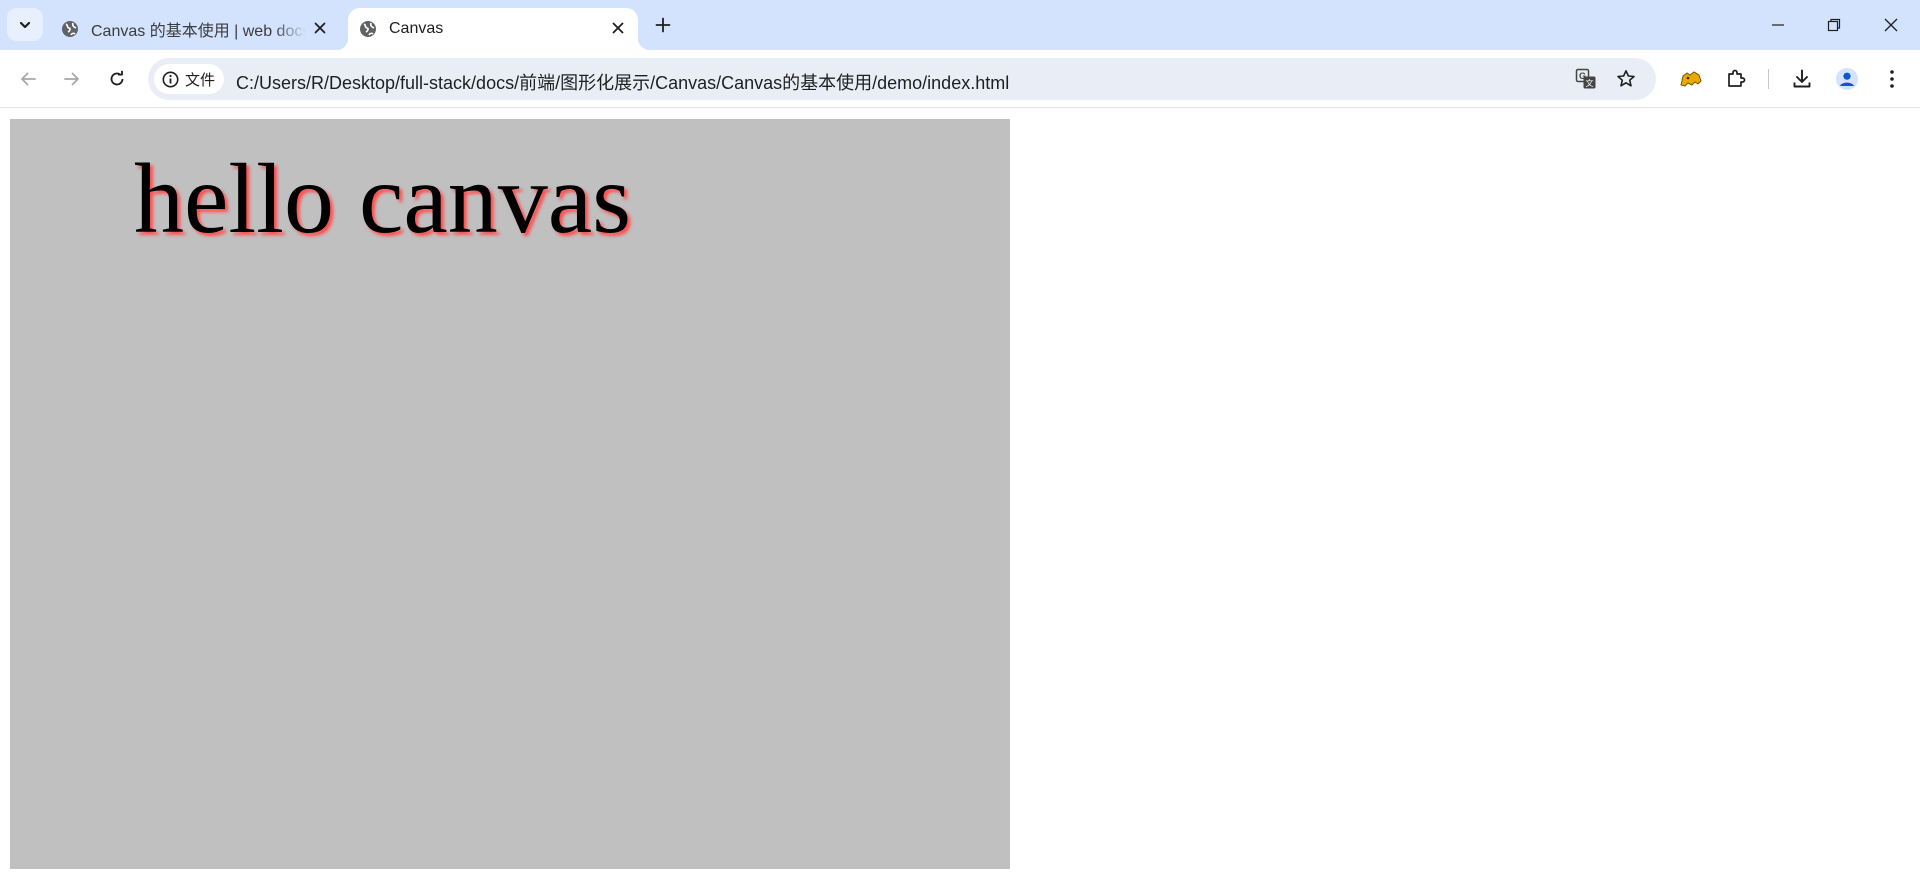  I want to click on forward-button, so click(72, 79).